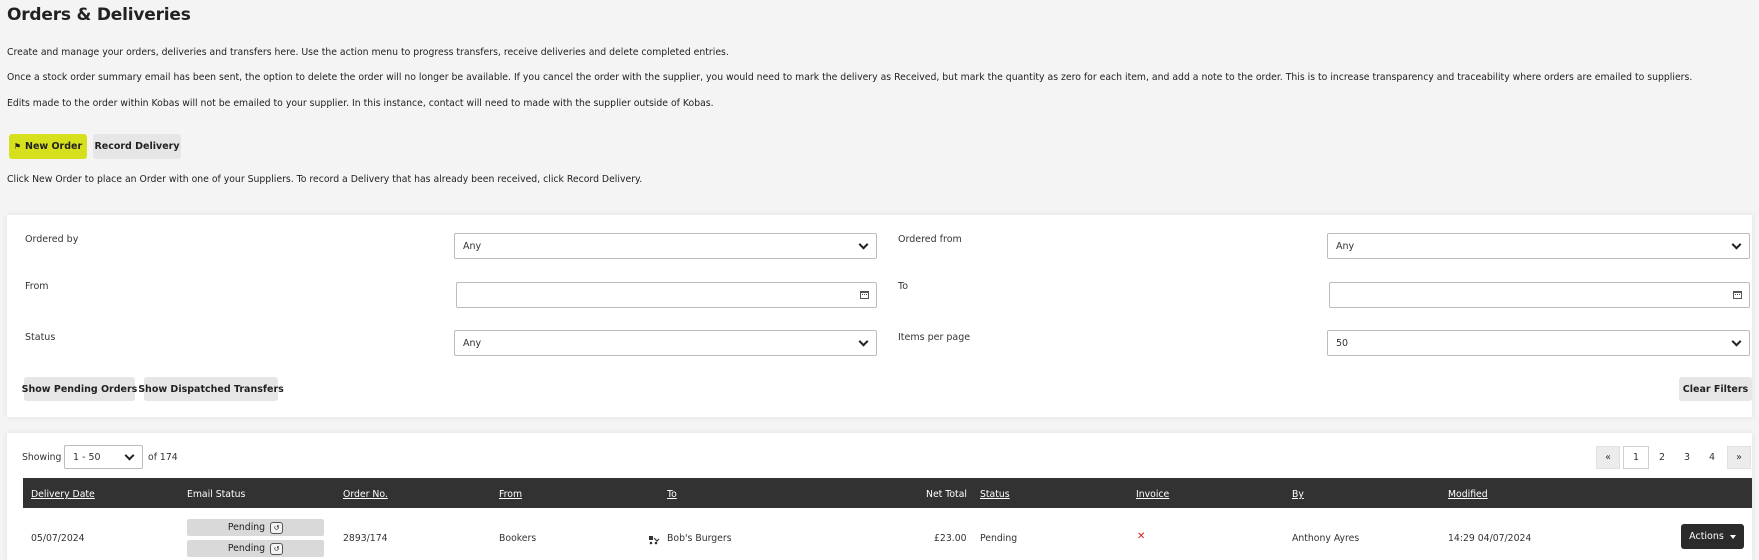 The height and width of the screenshot is (560, 1759). What do you see at coordinates (1468, 494) in the screenshot?
I see `column-modified: Modified` at bounding box center [1468, 494].